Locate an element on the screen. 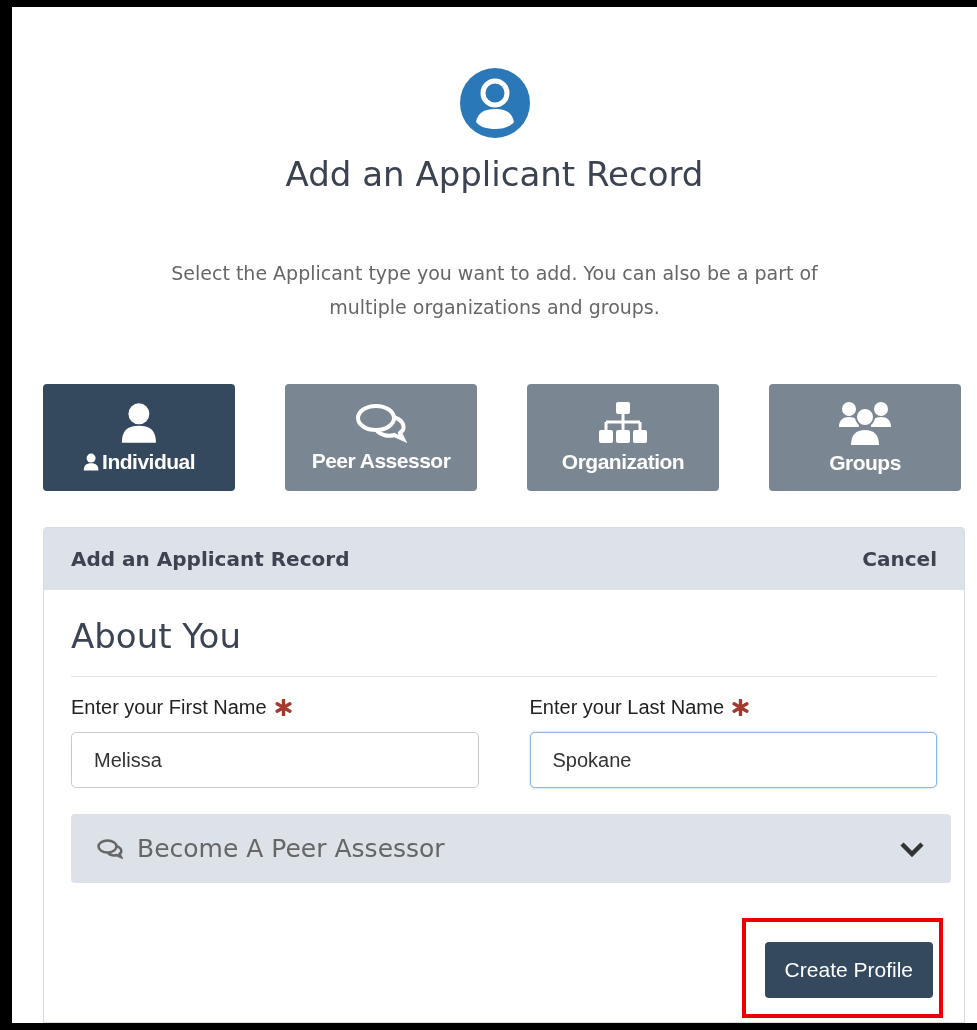 Image resolution: width=977 pixels, height=1030 pixels. applicant-type-tab: Groups is located at coordinates (865, 437).